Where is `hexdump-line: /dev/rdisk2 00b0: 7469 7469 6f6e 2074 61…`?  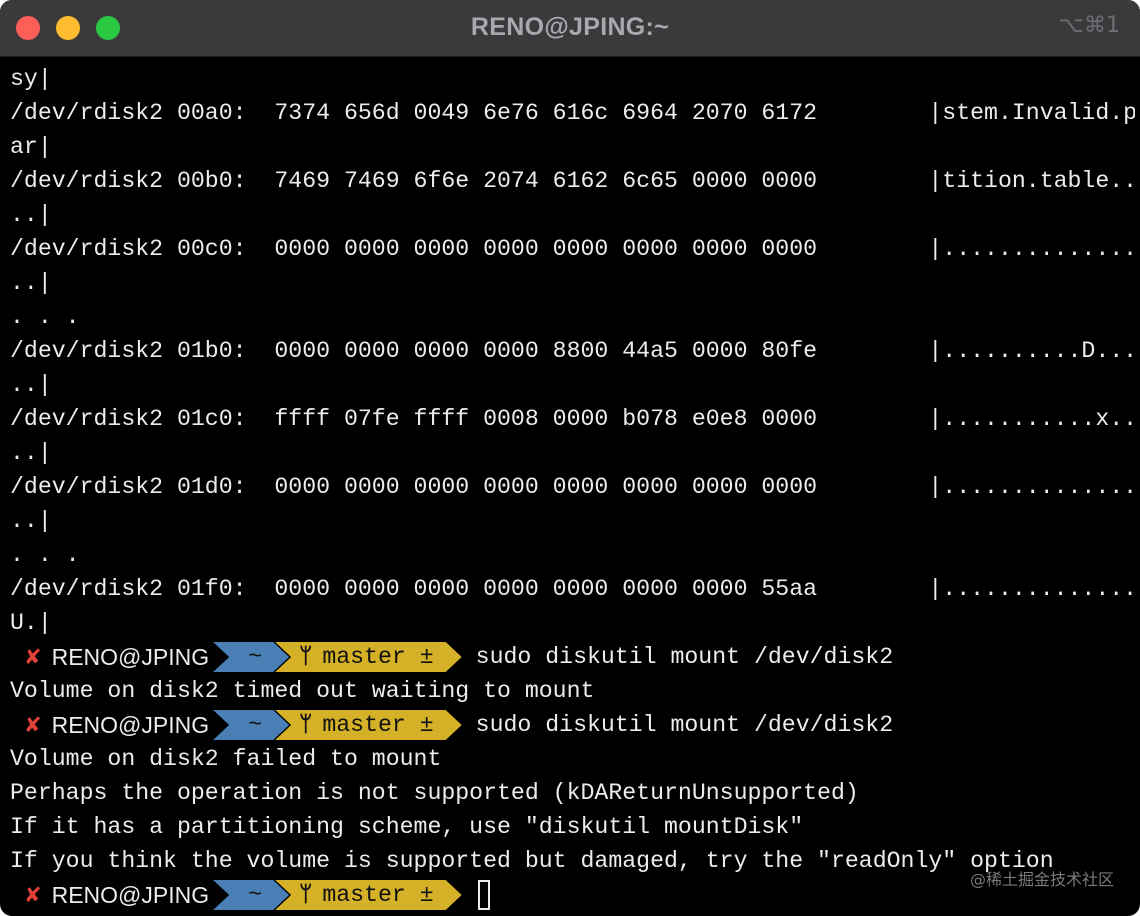 hexdump-line: /dev/rdisk2 00b0: 7469 7469 6f6e 2074 61… is located at coordinates (572, 181).